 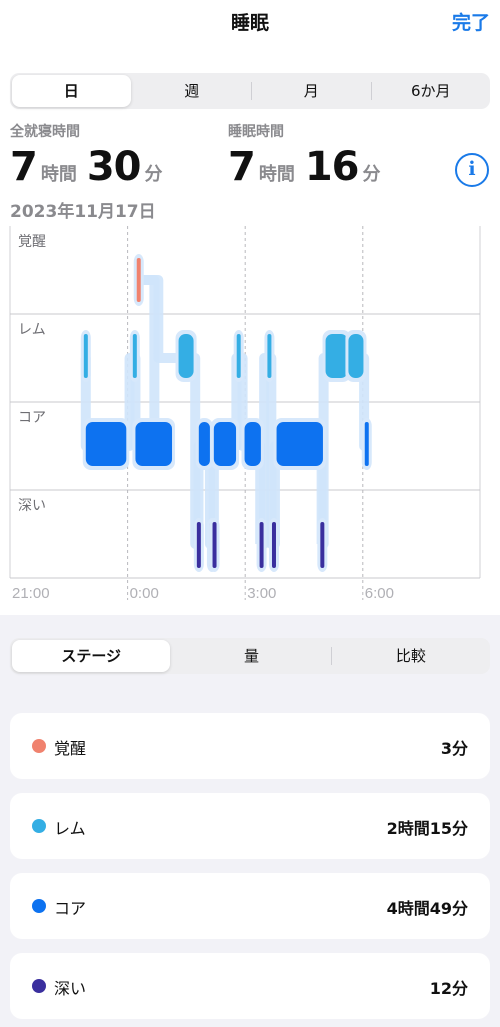 What do you see at coordinates (311, 91) in the screenshot?
I see `tab-month: 月` at bounding box center [311, 91].